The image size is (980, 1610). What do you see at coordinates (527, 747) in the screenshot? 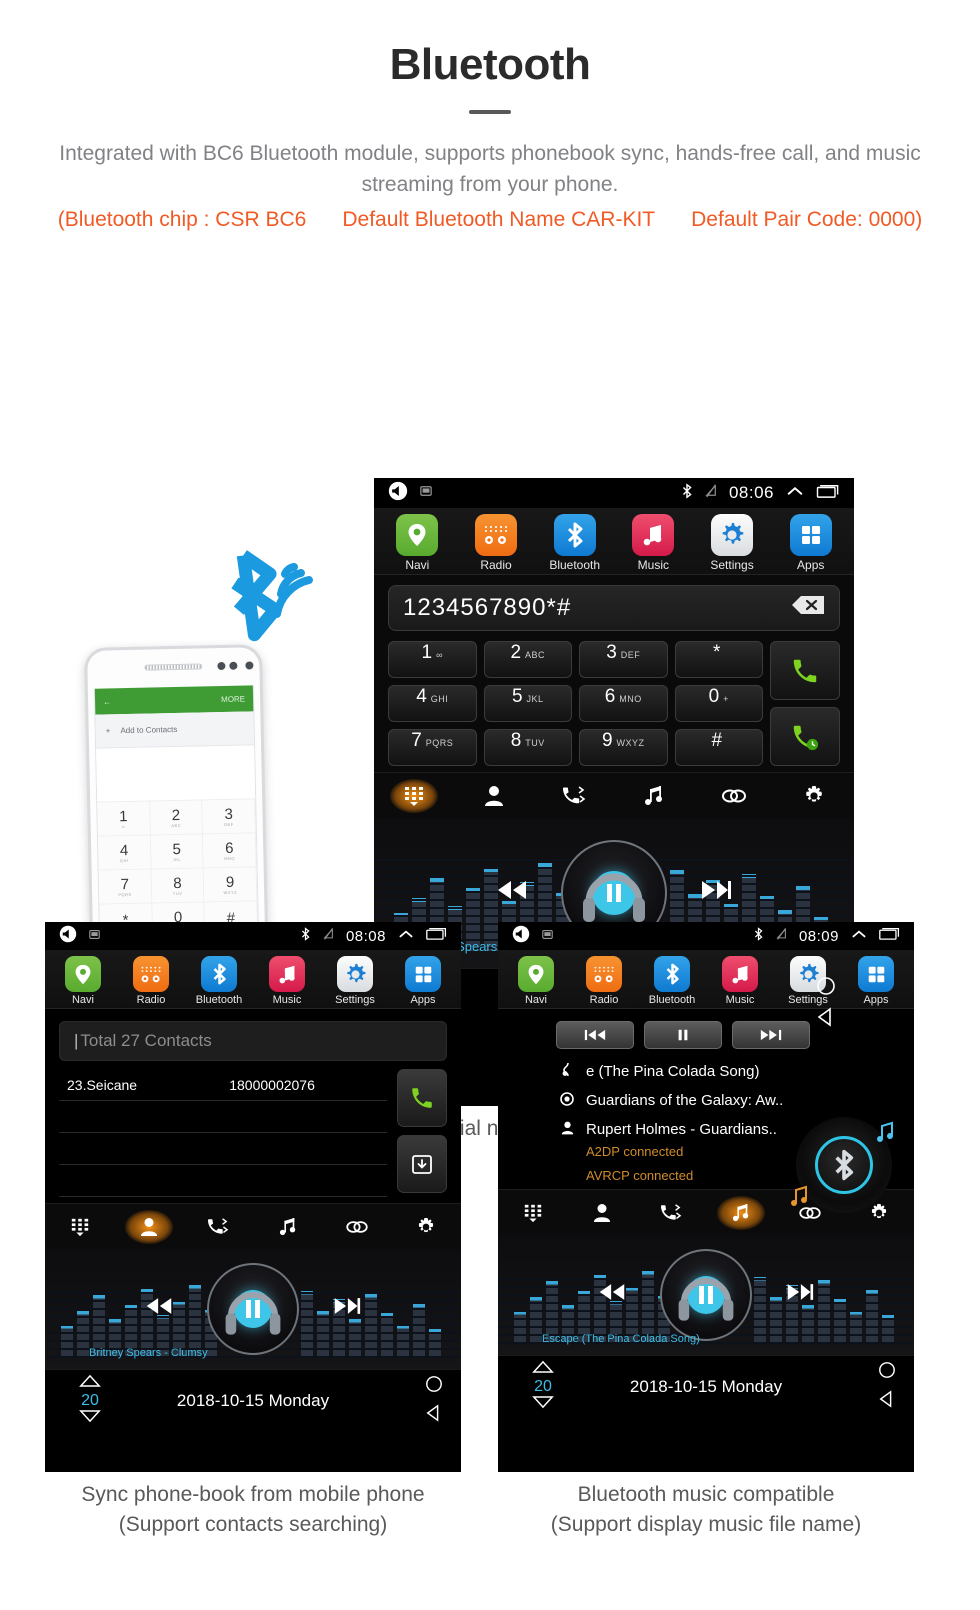
I see `dial-key: 8 TUV` at bounding box center [527, 747].